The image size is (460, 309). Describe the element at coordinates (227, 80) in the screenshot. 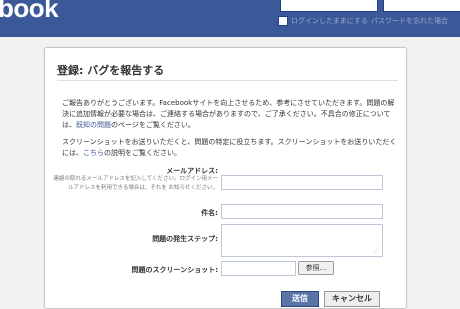

I see `title-divider` at that location.